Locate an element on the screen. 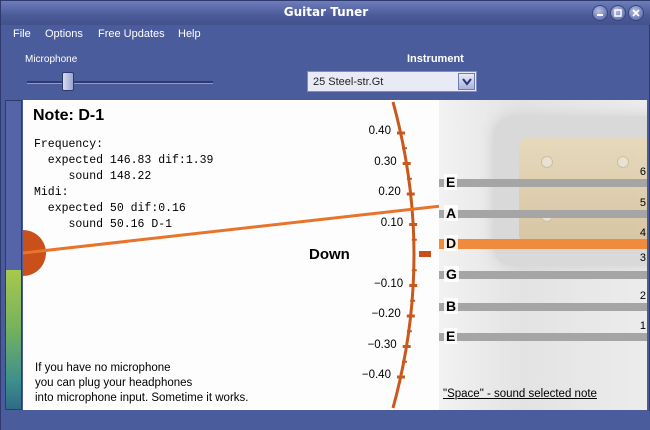  string-number: 5 is located at coordinates (642, 203).